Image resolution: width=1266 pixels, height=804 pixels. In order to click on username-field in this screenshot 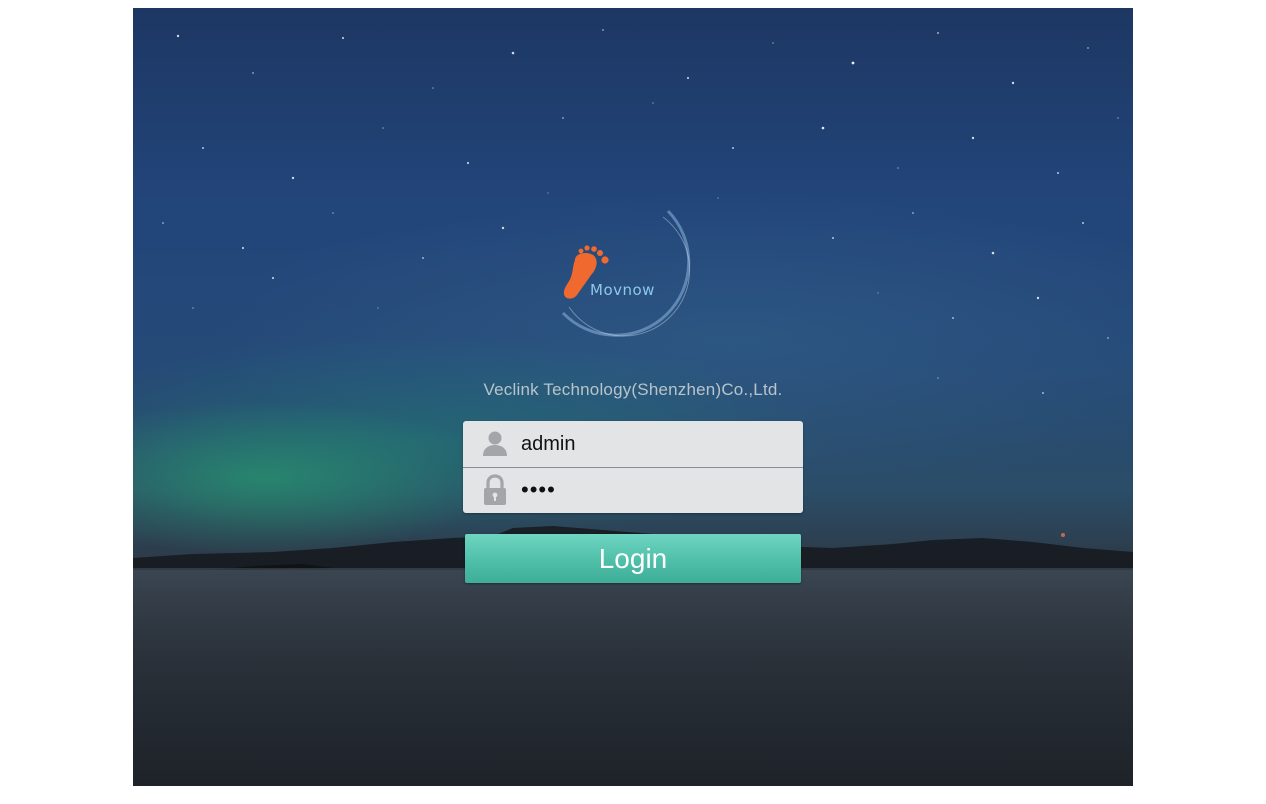, I will do `click(633, 444)`.